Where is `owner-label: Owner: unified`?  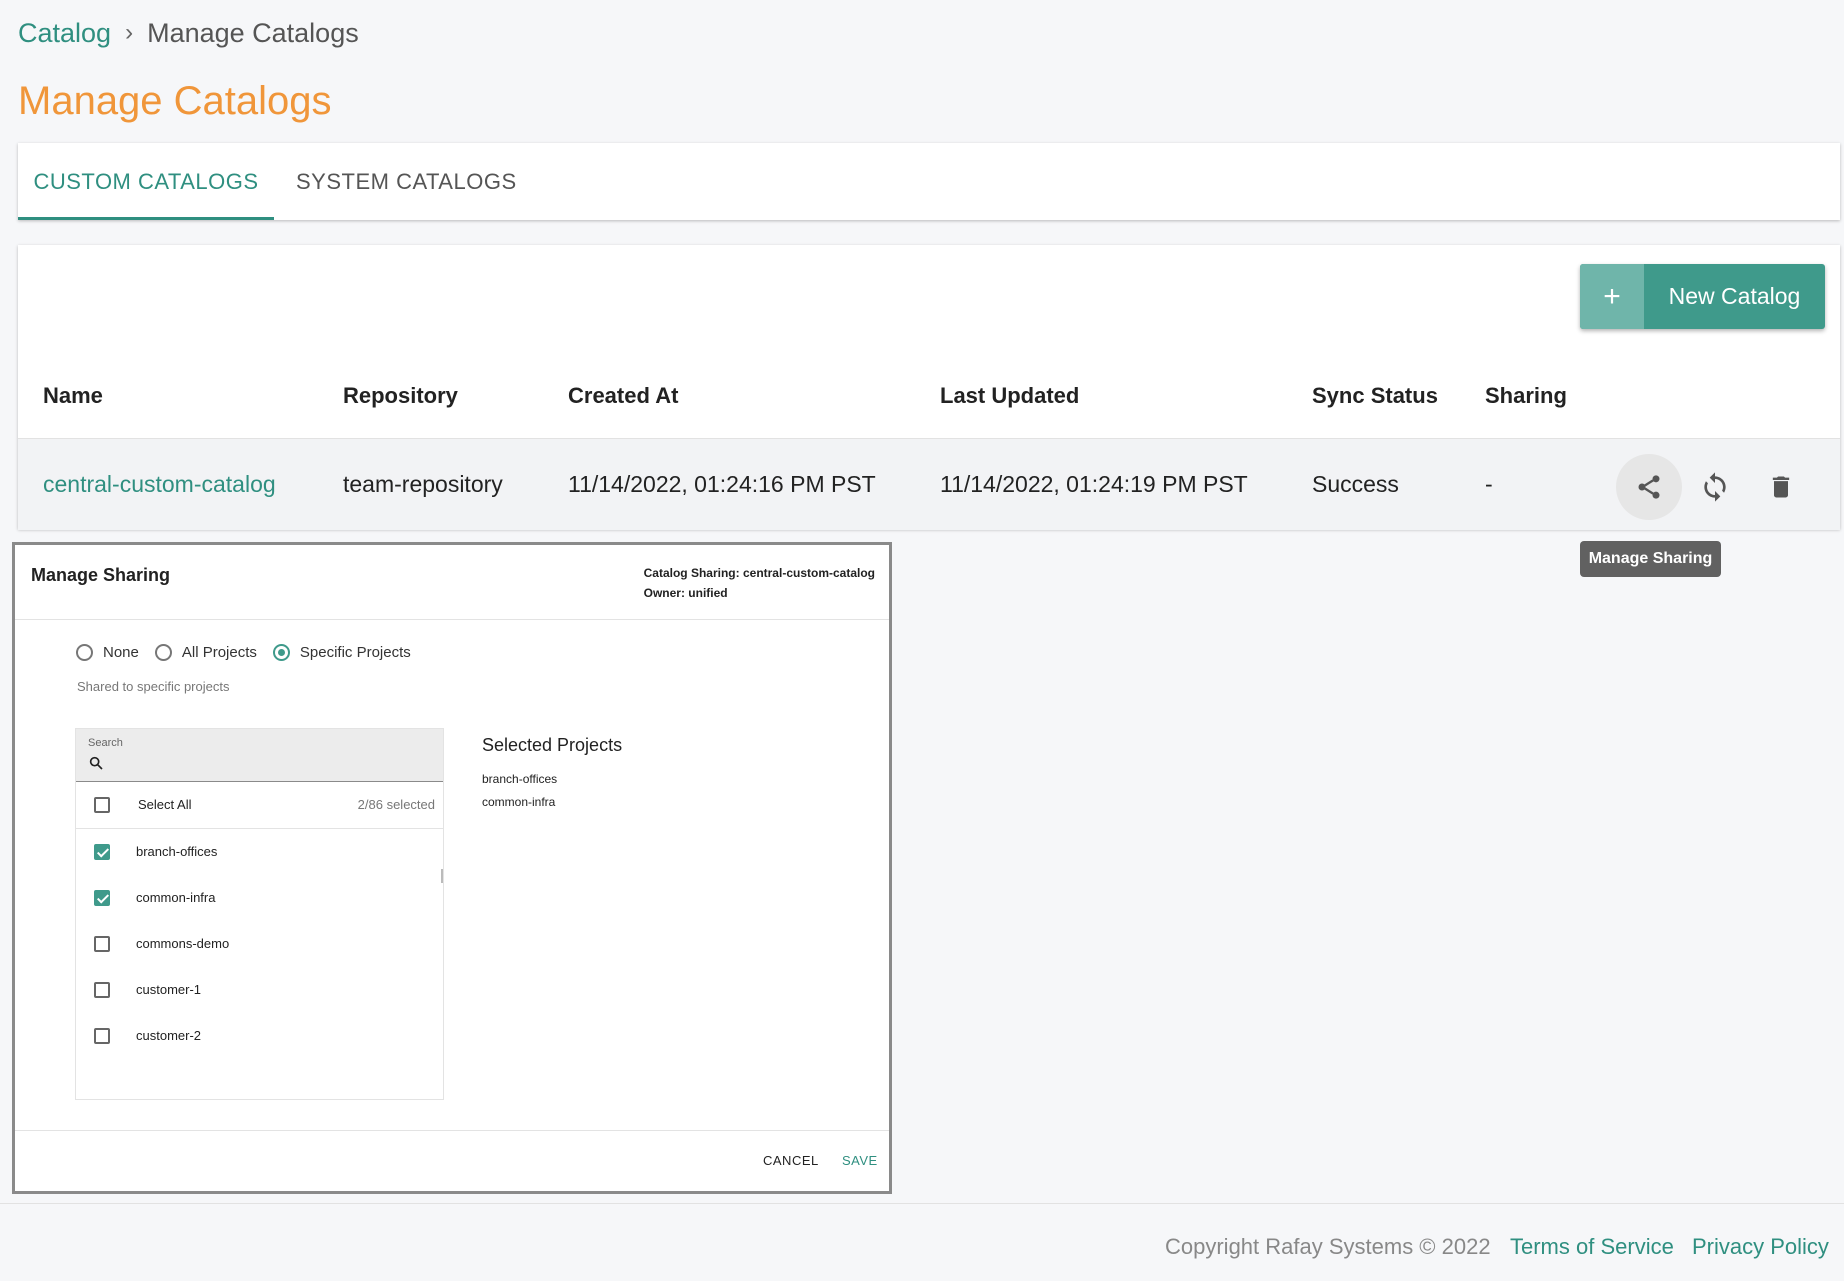 owner-label: Owner: unified is located at coordinates (685, 593).